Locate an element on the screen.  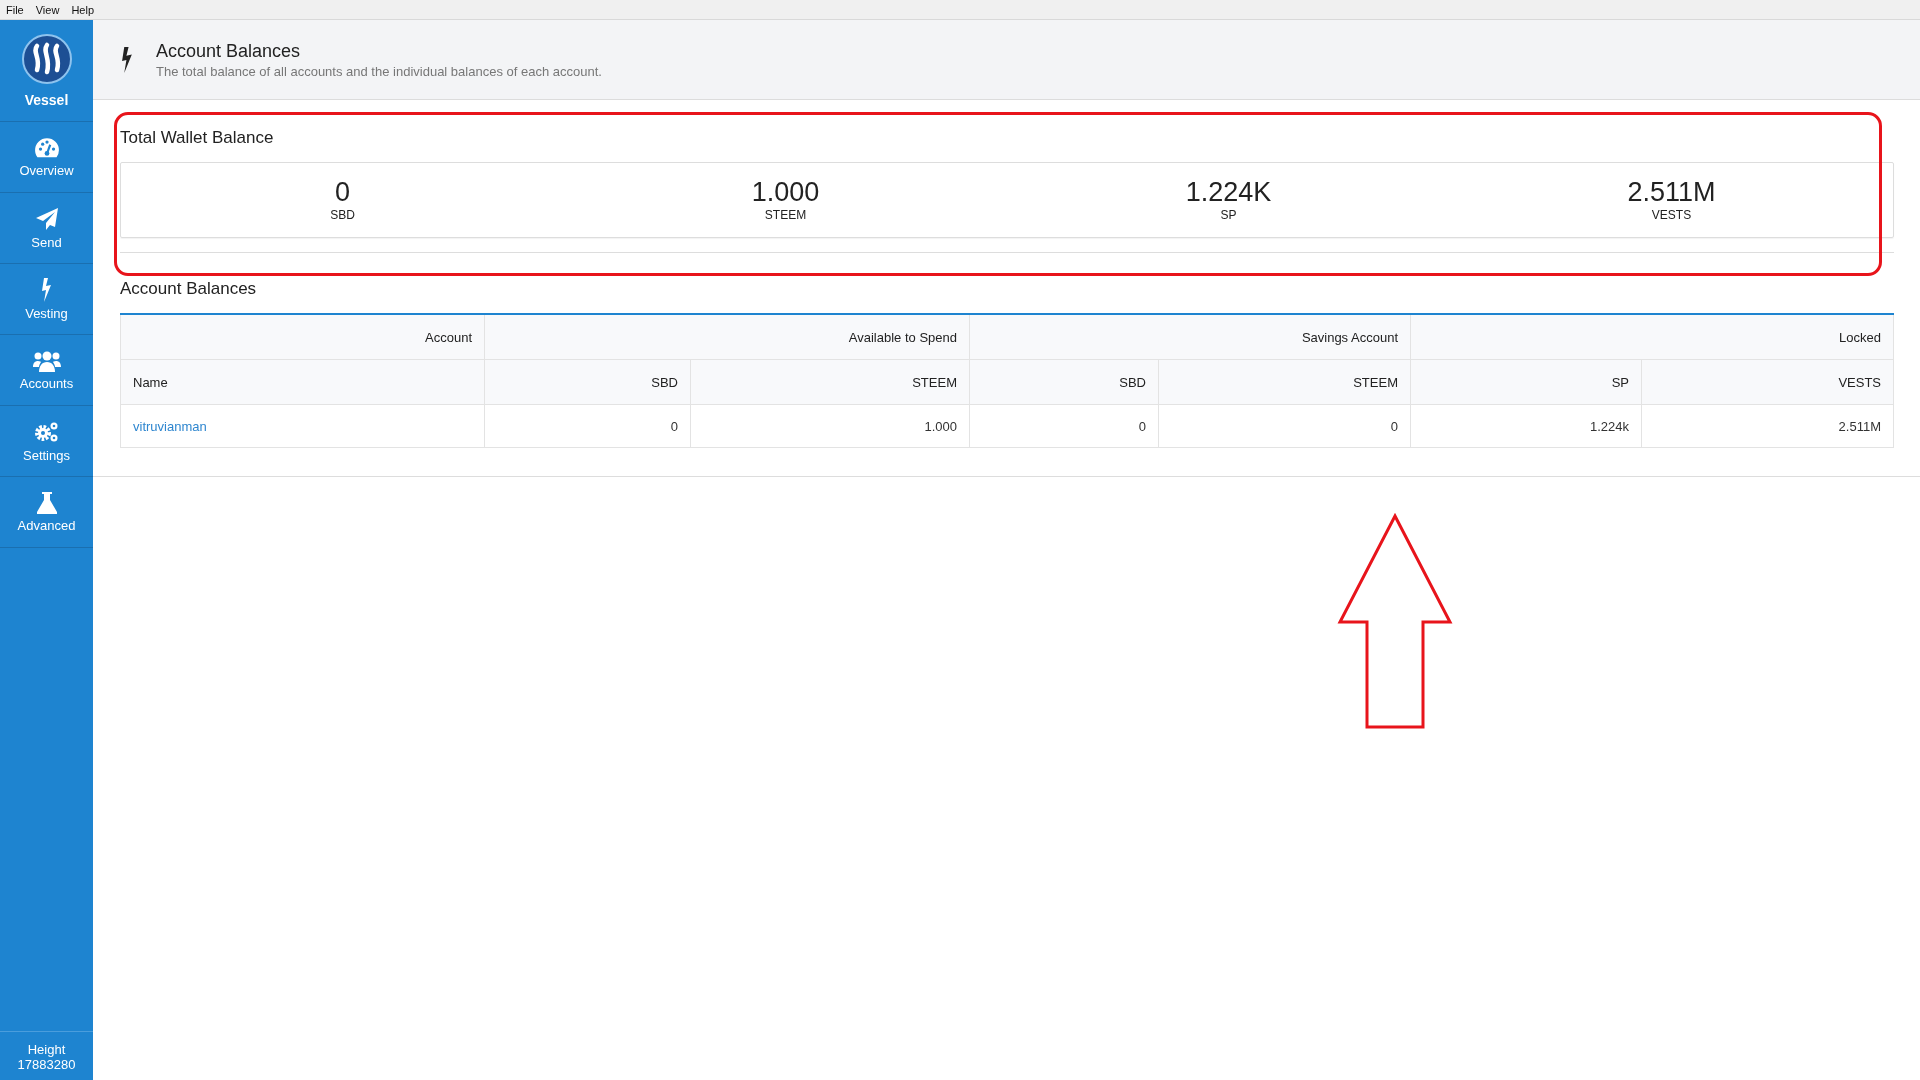
menu-item: File is located at coordinates (15, 9).